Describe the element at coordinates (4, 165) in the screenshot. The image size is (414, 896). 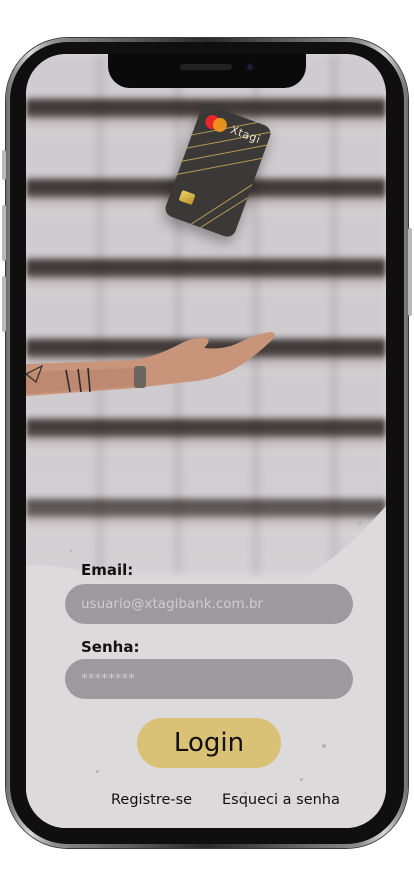
I see `silent-switch` at that location.